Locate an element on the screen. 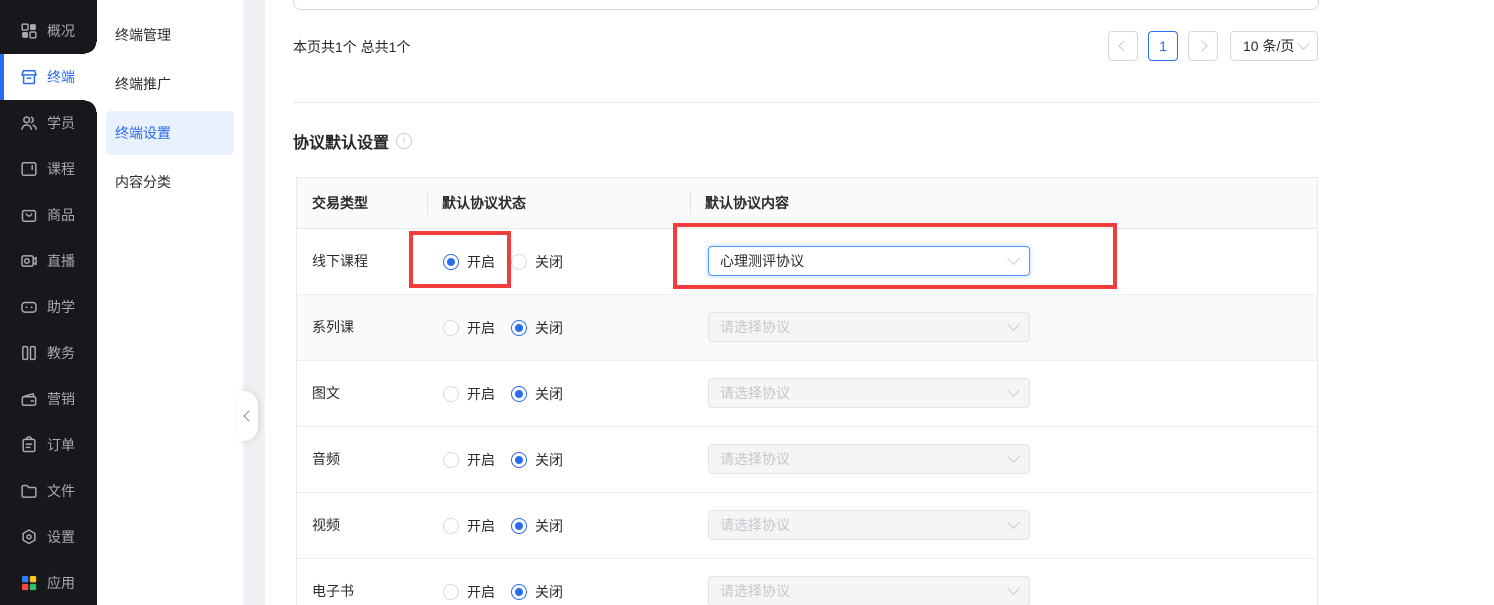  users-icon is located at coordinates (29, 123).